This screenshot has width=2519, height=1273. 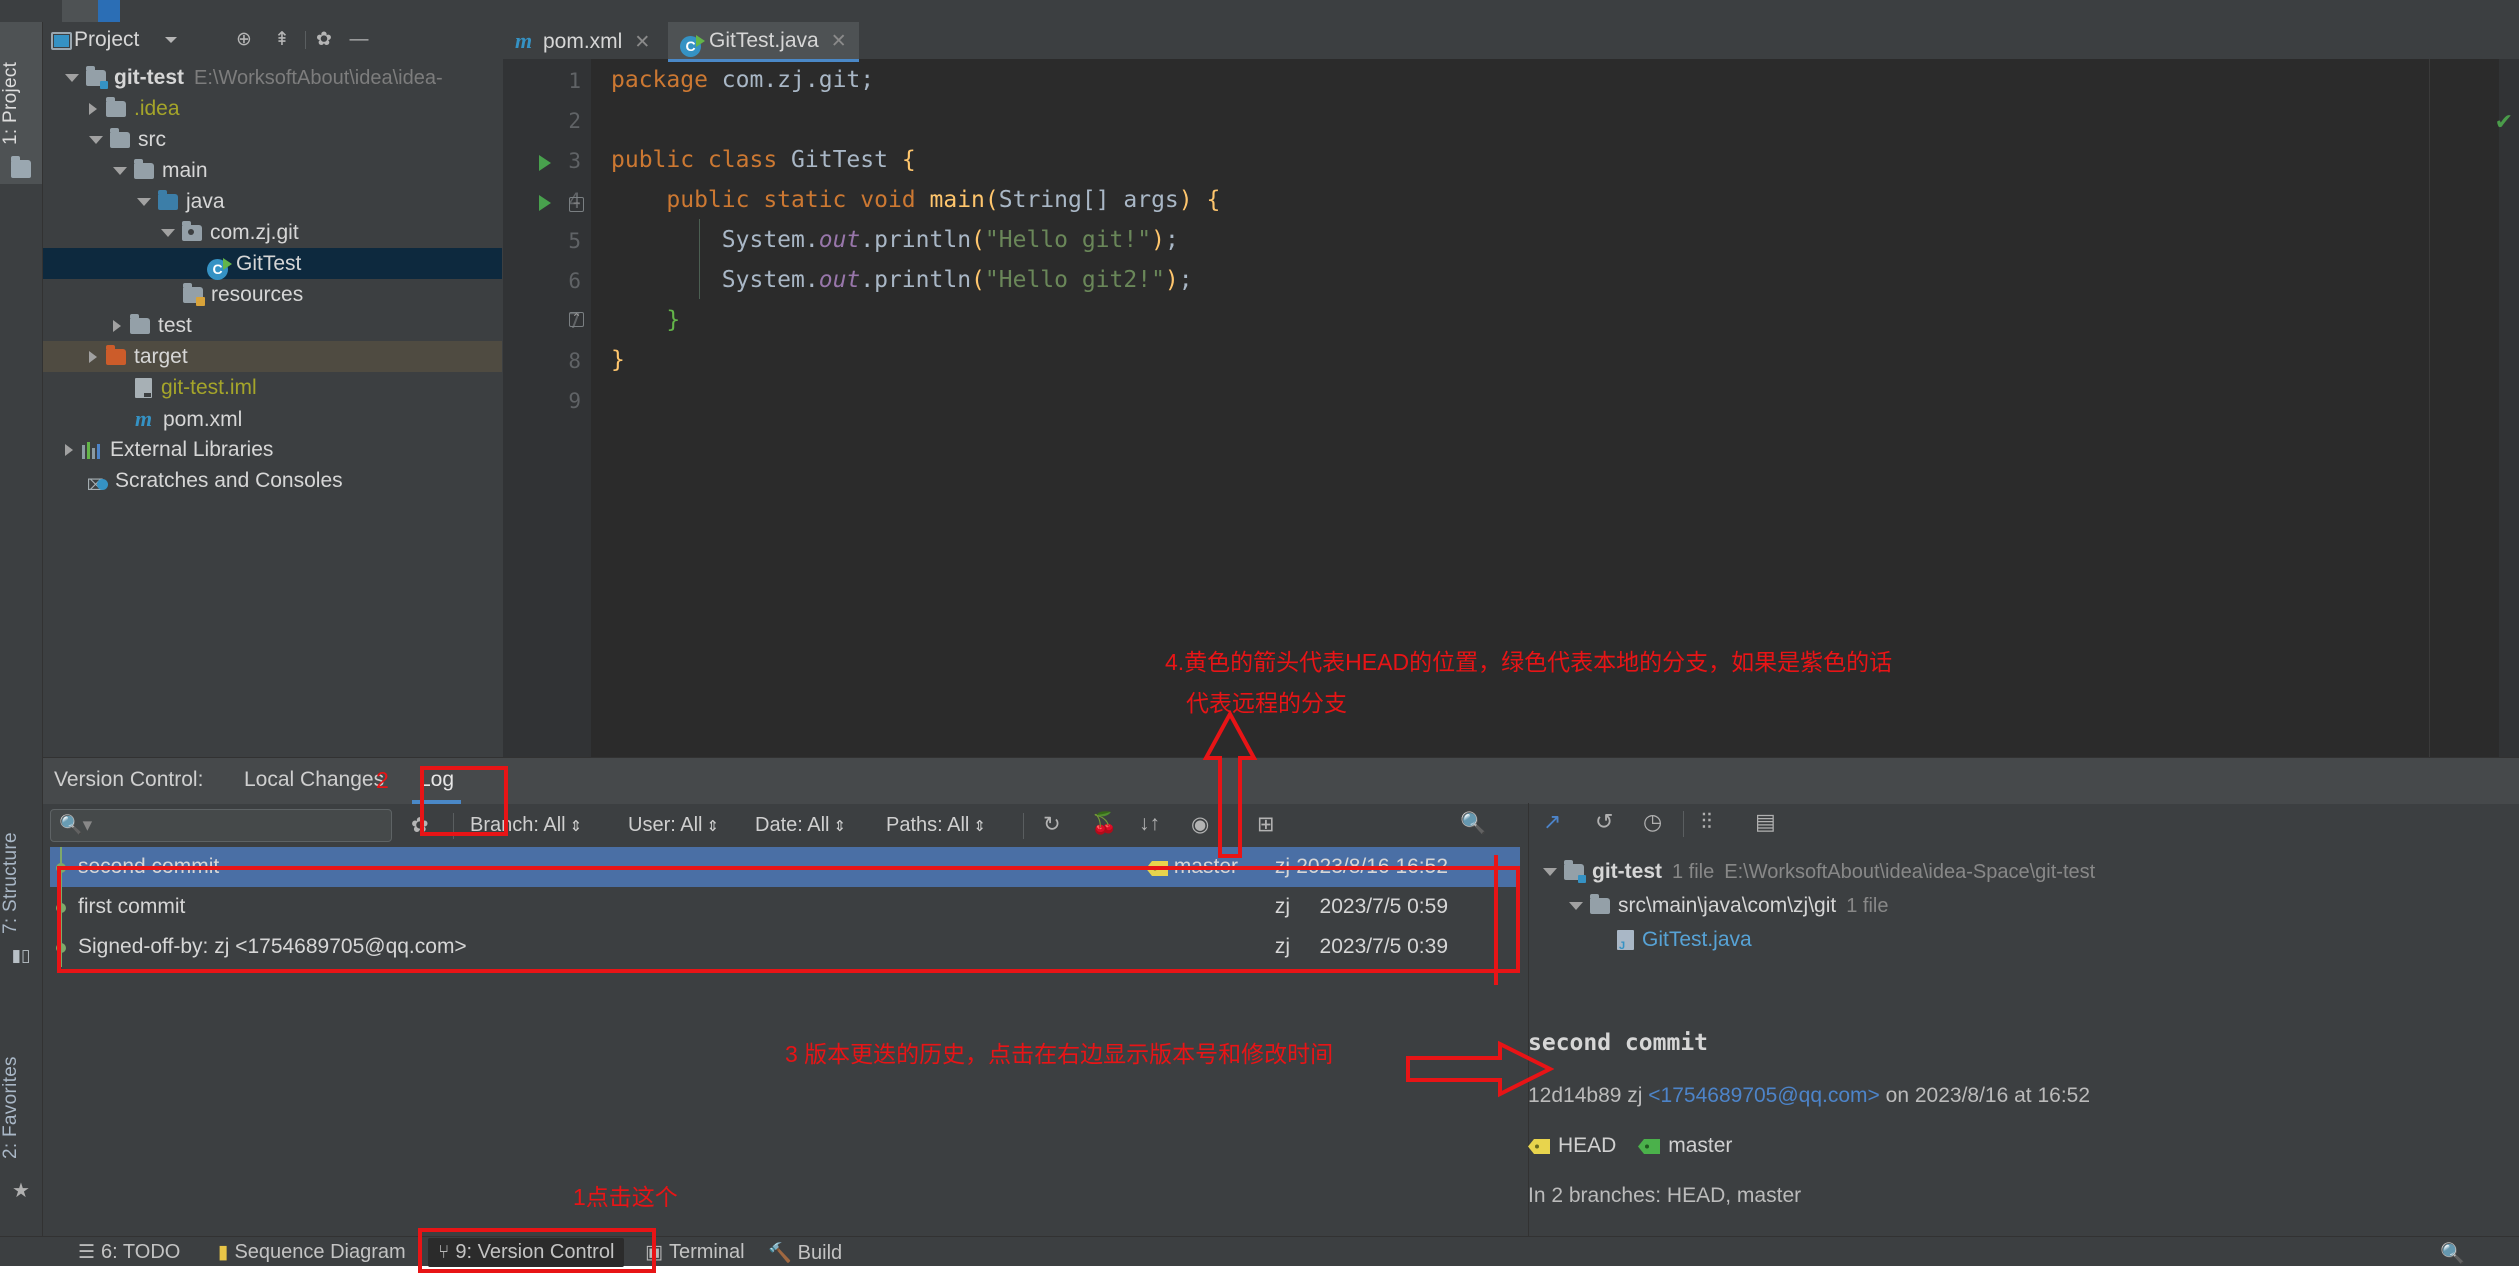 What do you see at coordinates (2507, 408) in the screenshot?
I see `editor-marker-bar: ✔` at bounding box center [2507, 408].